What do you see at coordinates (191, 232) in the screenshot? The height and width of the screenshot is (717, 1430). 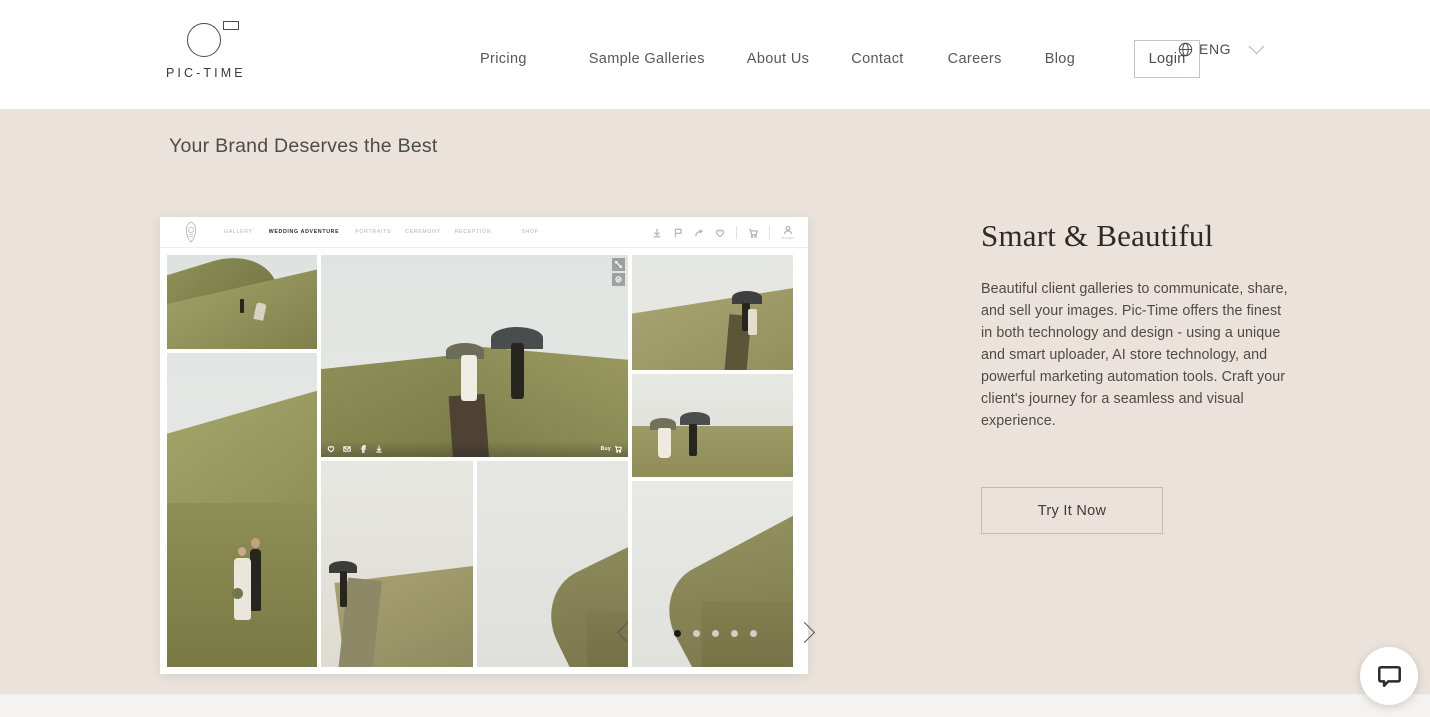 I see `crest-logo-icon` at bounding box center [191, 232].